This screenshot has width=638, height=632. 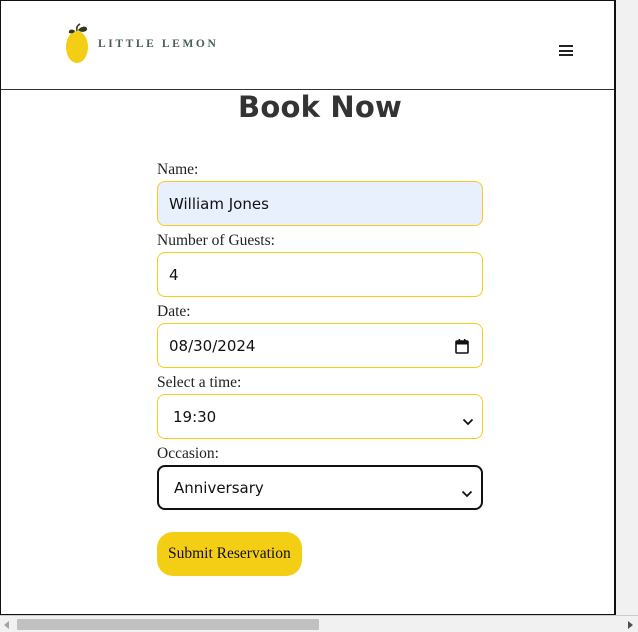 What do you see at coordinates (212, 345) in the screenshot?
I see `date-value: 08/30/2024` at bounding box center [212, 345].